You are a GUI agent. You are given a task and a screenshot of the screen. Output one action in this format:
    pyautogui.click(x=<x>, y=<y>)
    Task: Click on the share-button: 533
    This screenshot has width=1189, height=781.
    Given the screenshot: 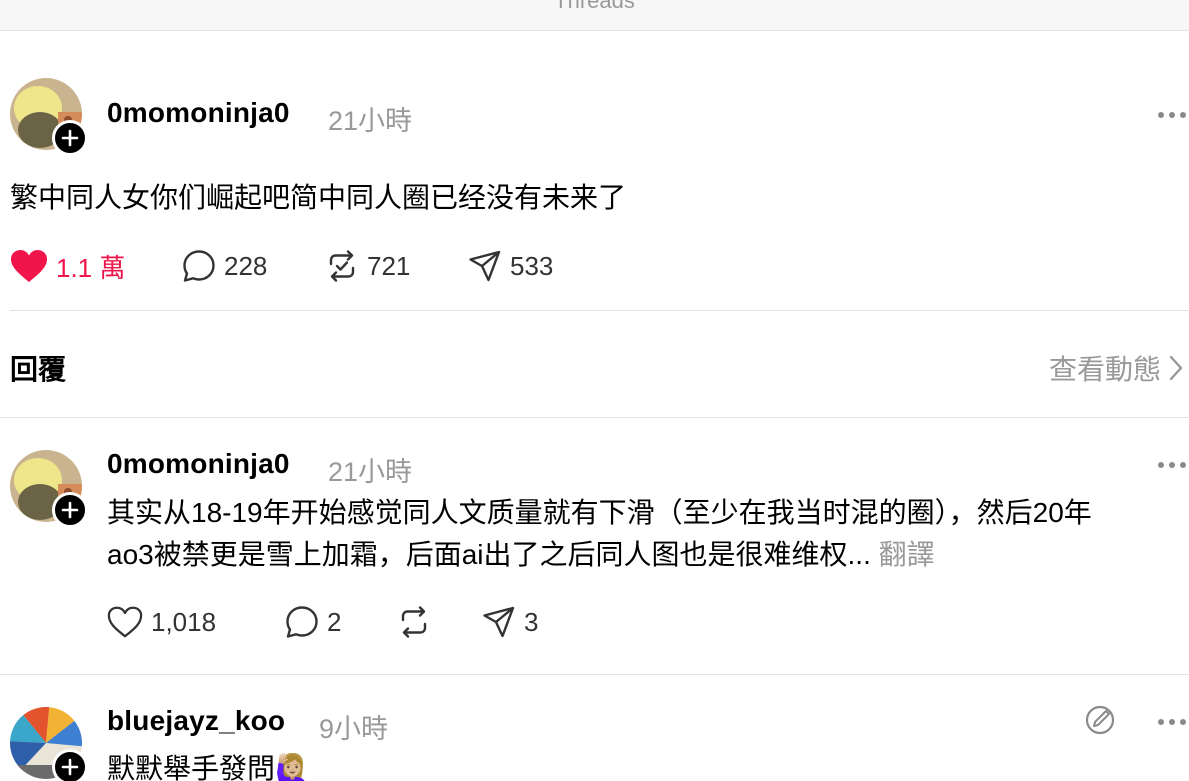 What is the action you would take?
    pyautogui.click(x=510, y=266)
    